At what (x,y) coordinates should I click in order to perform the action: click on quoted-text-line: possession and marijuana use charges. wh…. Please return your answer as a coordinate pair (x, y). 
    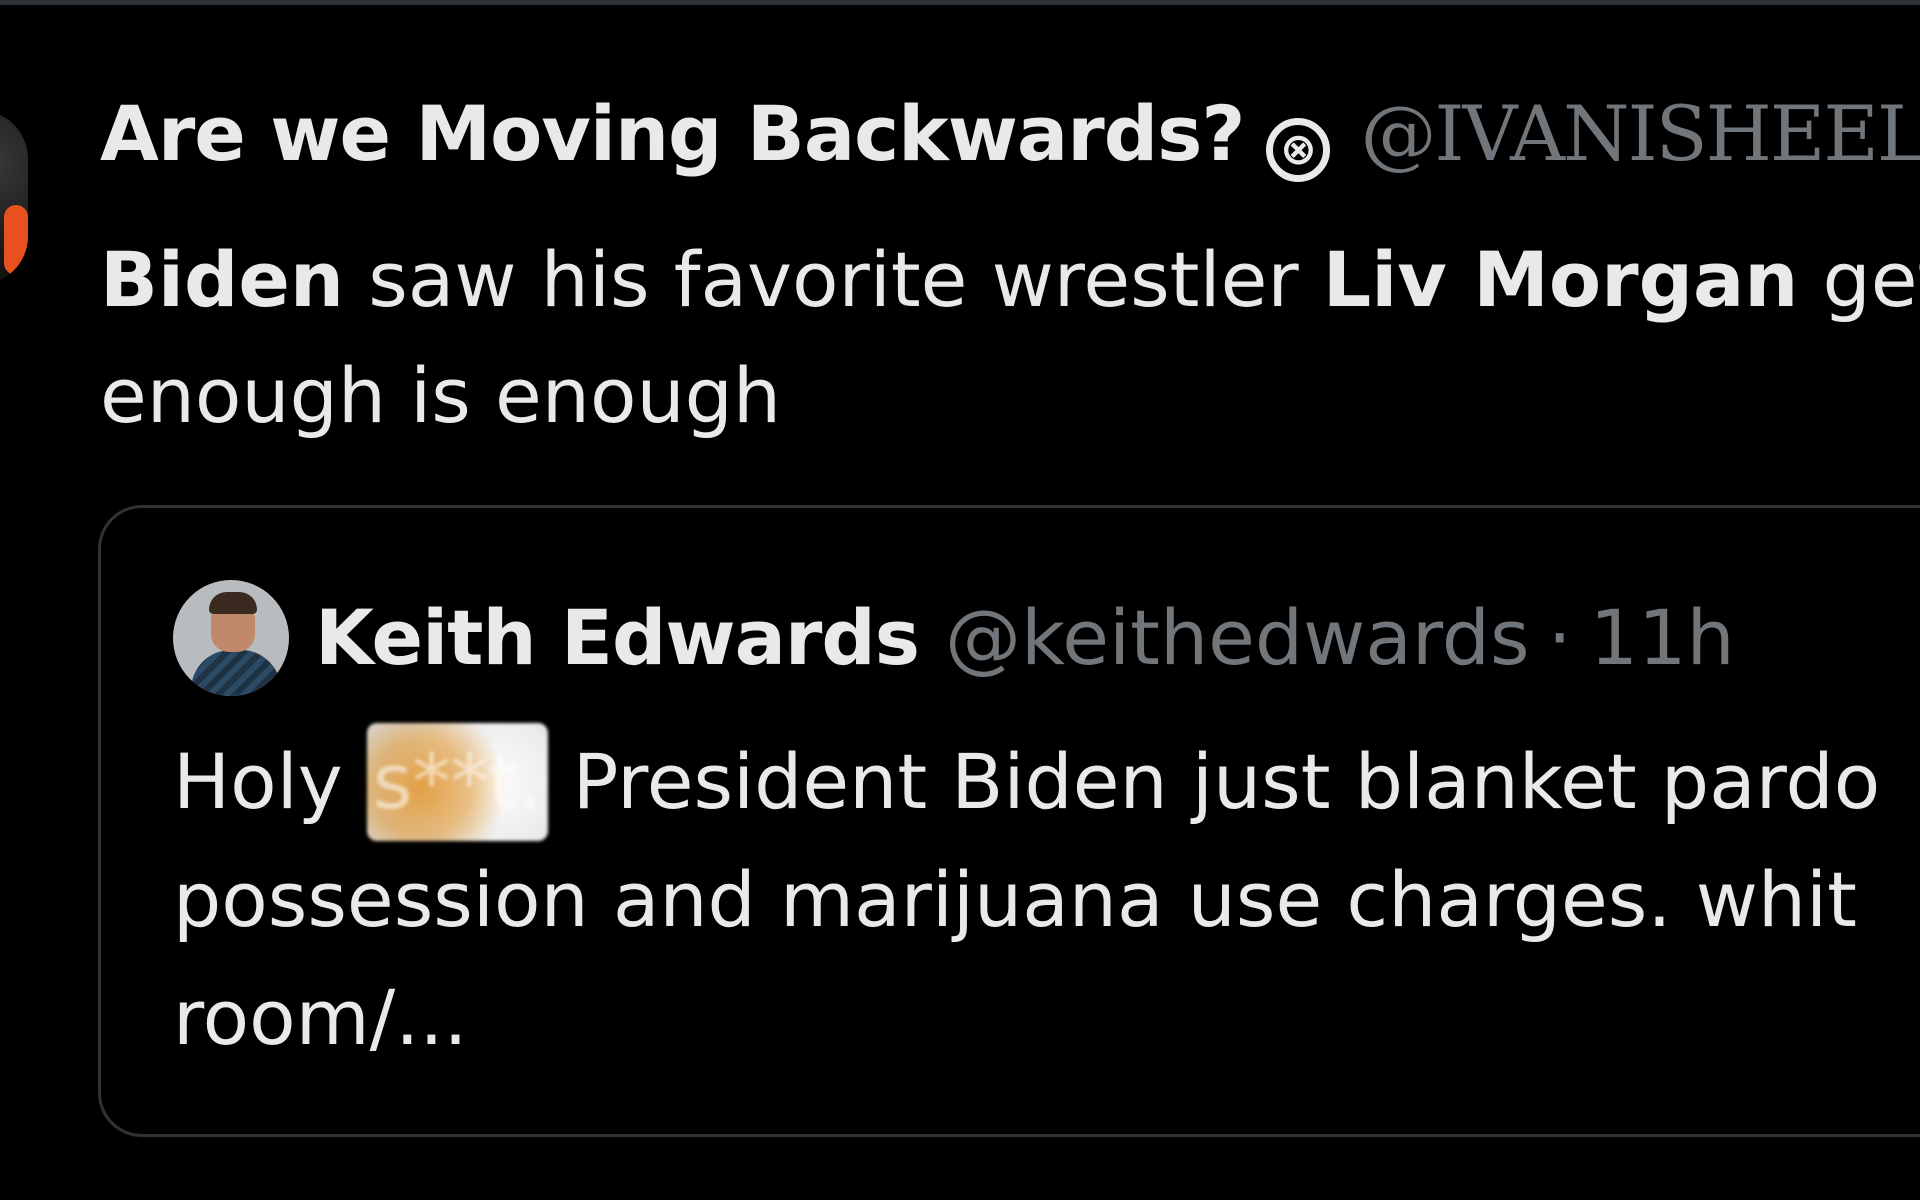
    Looking at the image, I should click on (1015, 899).